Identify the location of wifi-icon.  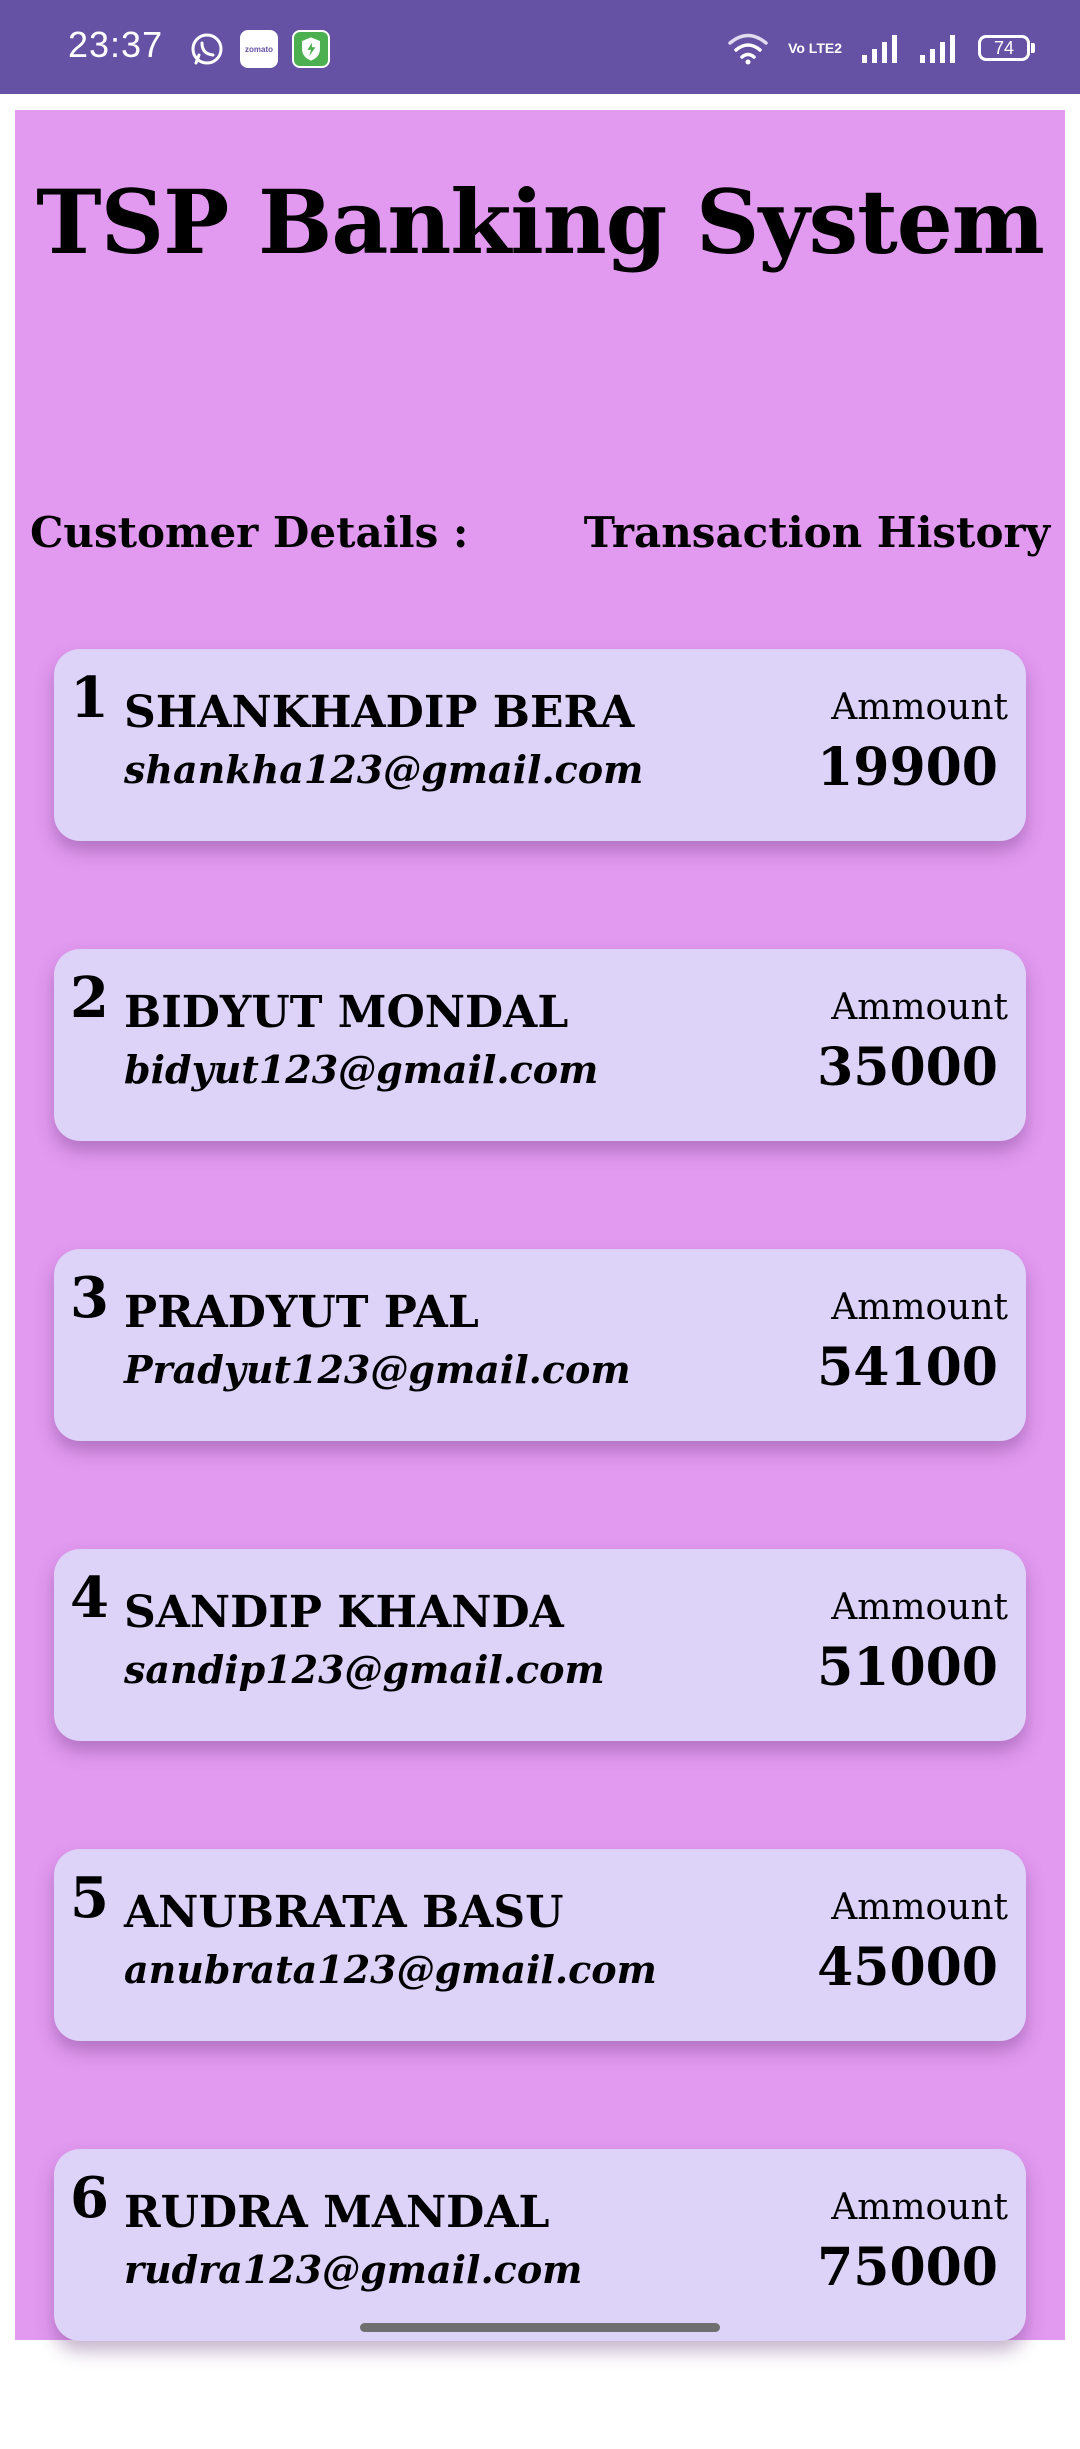
(748, 49).